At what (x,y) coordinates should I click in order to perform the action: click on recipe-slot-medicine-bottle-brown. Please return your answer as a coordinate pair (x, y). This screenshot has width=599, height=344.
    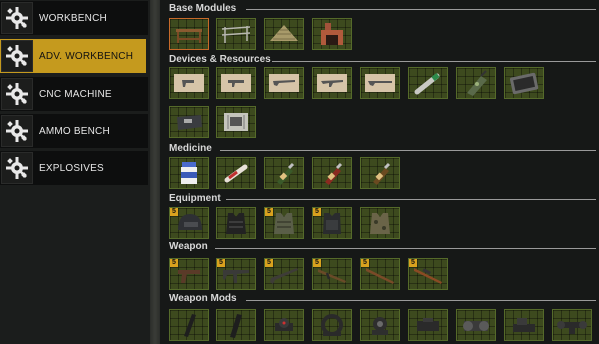
    Looking at the image, I should click on (380, 173).